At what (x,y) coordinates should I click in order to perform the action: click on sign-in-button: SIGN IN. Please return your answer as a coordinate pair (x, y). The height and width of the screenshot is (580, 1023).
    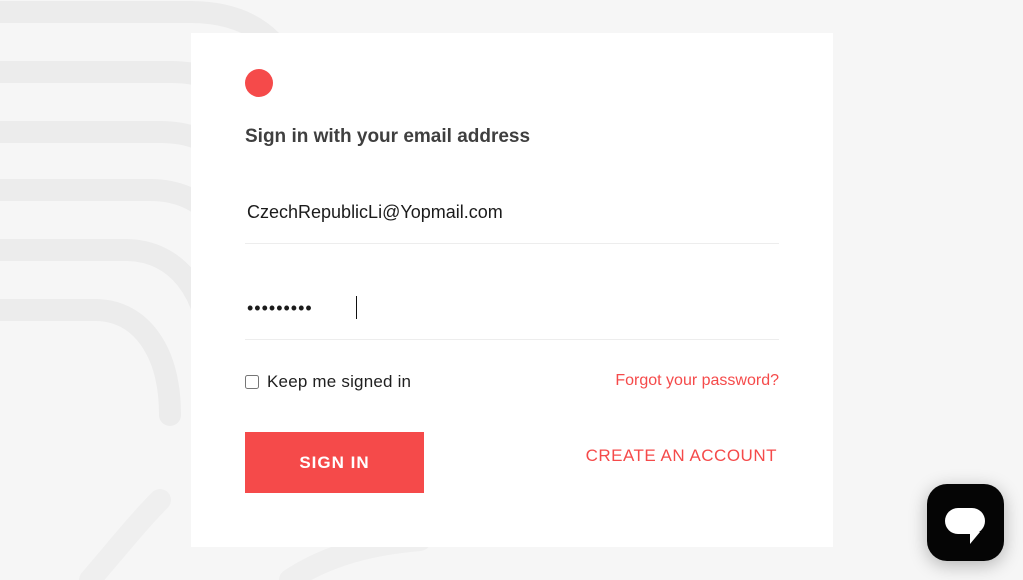
    Looking at the image, I should click on (334, 462).